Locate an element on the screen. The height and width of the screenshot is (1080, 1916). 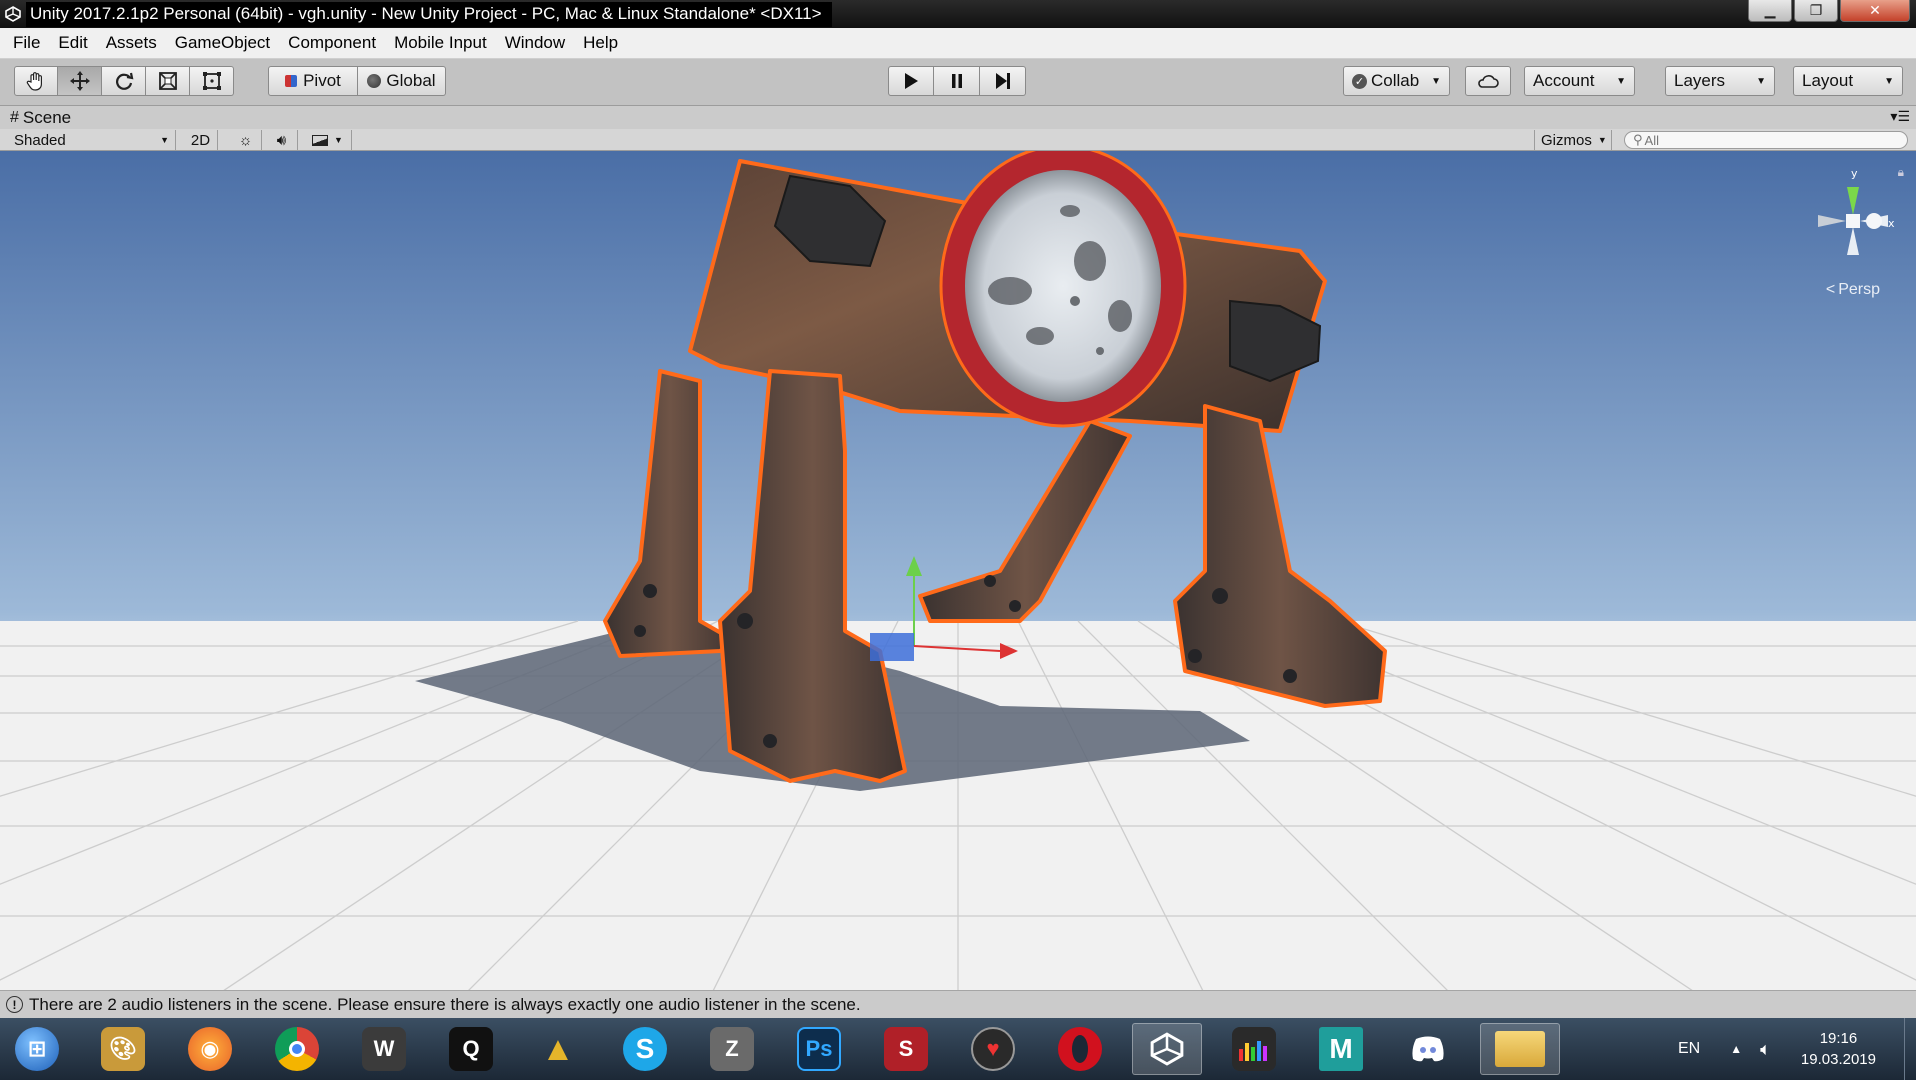
step-icon is located at coordinates (1002, 81).